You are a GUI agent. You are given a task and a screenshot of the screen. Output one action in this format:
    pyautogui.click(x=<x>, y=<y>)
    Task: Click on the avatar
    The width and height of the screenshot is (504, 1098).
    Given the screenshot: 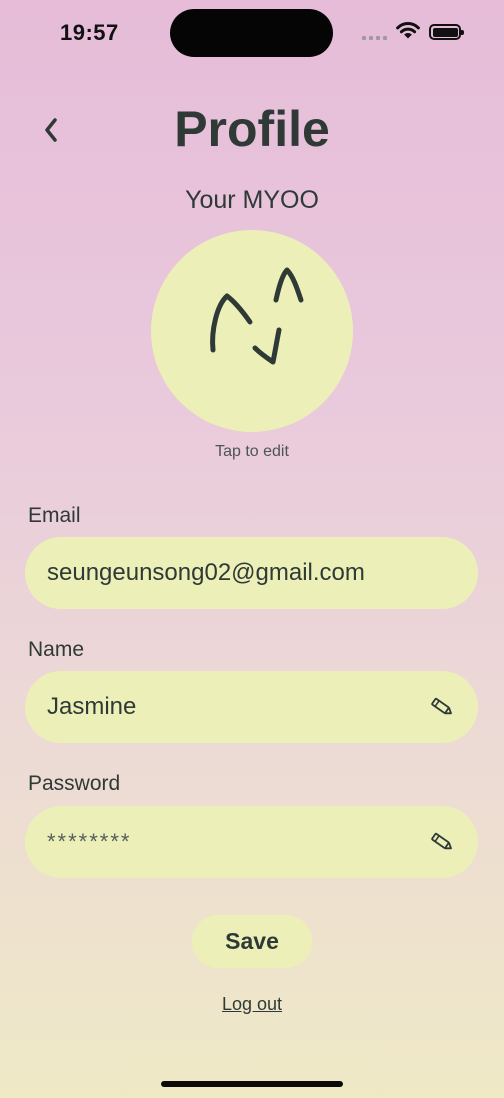 What is the action you would take?
    pyautogui.click(x=252, y=331)
    